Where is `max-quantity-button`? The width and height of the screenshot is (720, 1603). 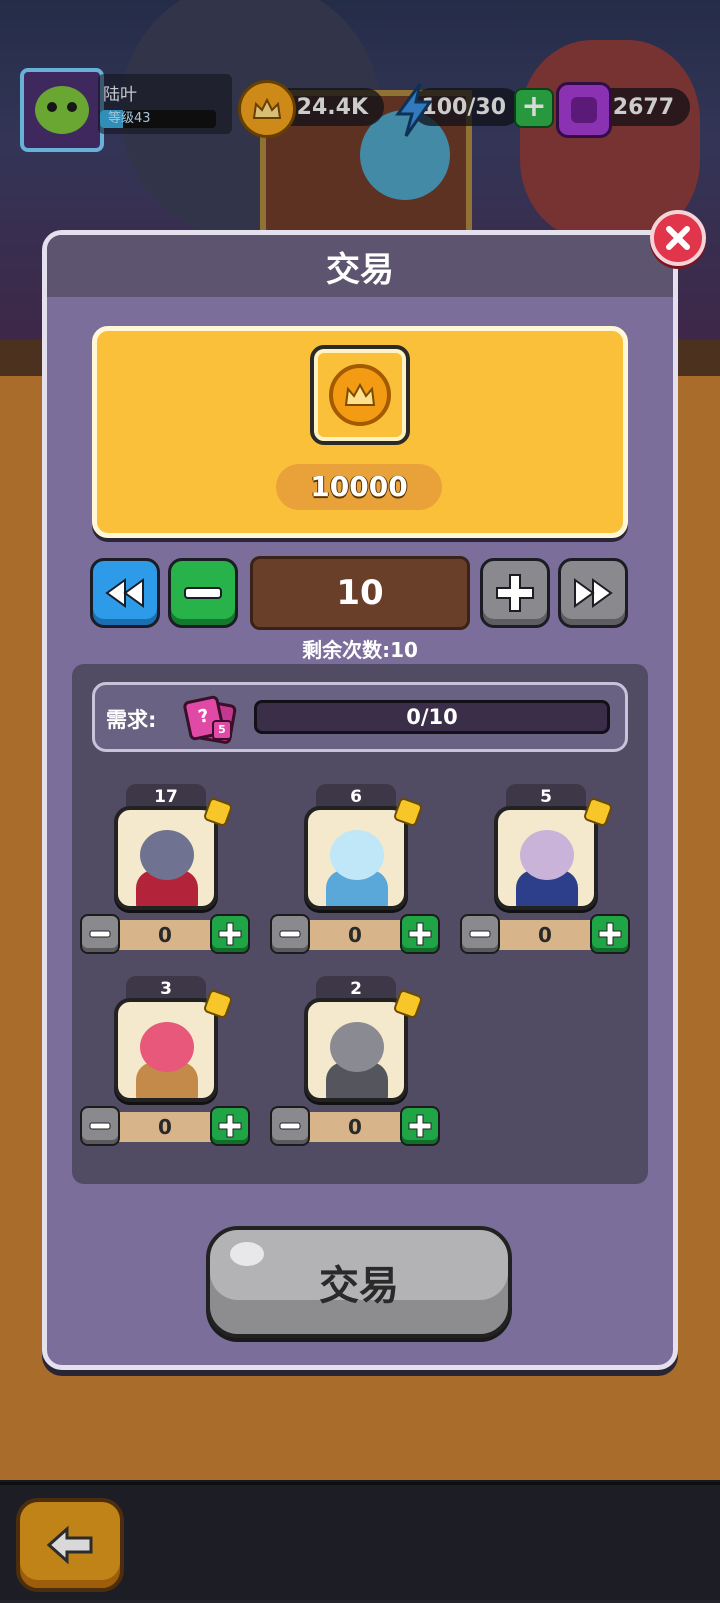
max-quantity-button is located at coordinates (593, 593).